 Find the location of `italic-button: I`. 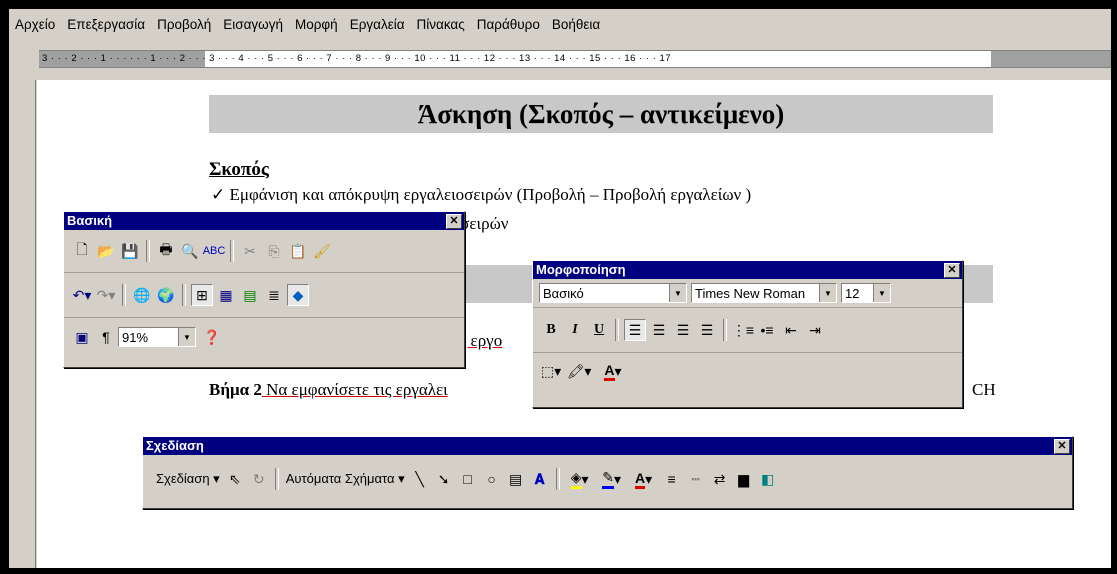

italic-button: I is located at coordinates (575, 330).